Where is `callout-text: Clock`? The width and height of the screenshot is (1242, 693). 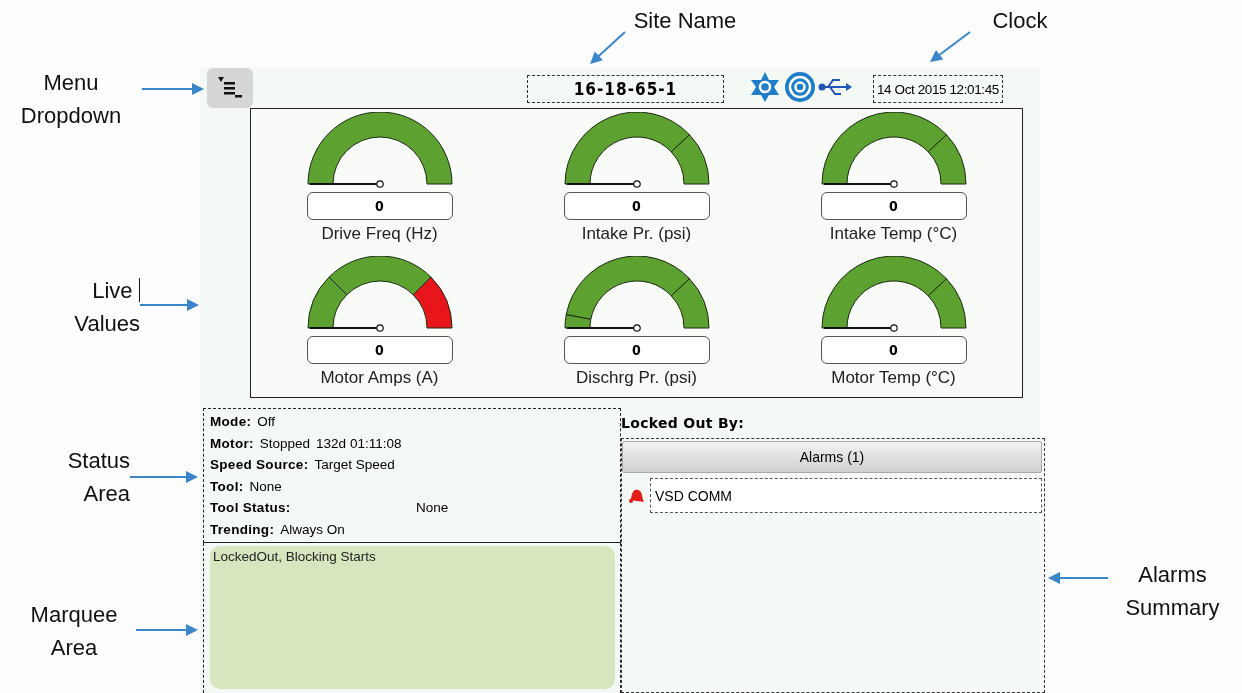
callout-text: Clock is located at coordinates (1020, 20).